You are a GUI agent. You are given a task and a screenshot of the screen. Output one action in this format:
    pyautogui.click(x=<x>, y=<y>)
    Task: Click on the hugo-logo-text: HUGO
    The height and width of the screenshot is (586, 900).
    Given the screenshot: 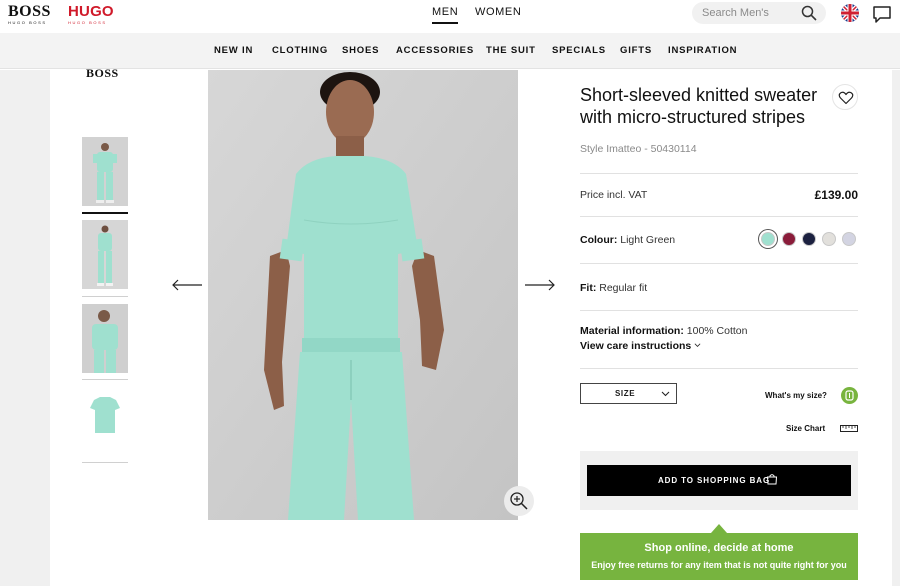 What is the action you would take?
    pyautogui.click(x=91, y=11)
    